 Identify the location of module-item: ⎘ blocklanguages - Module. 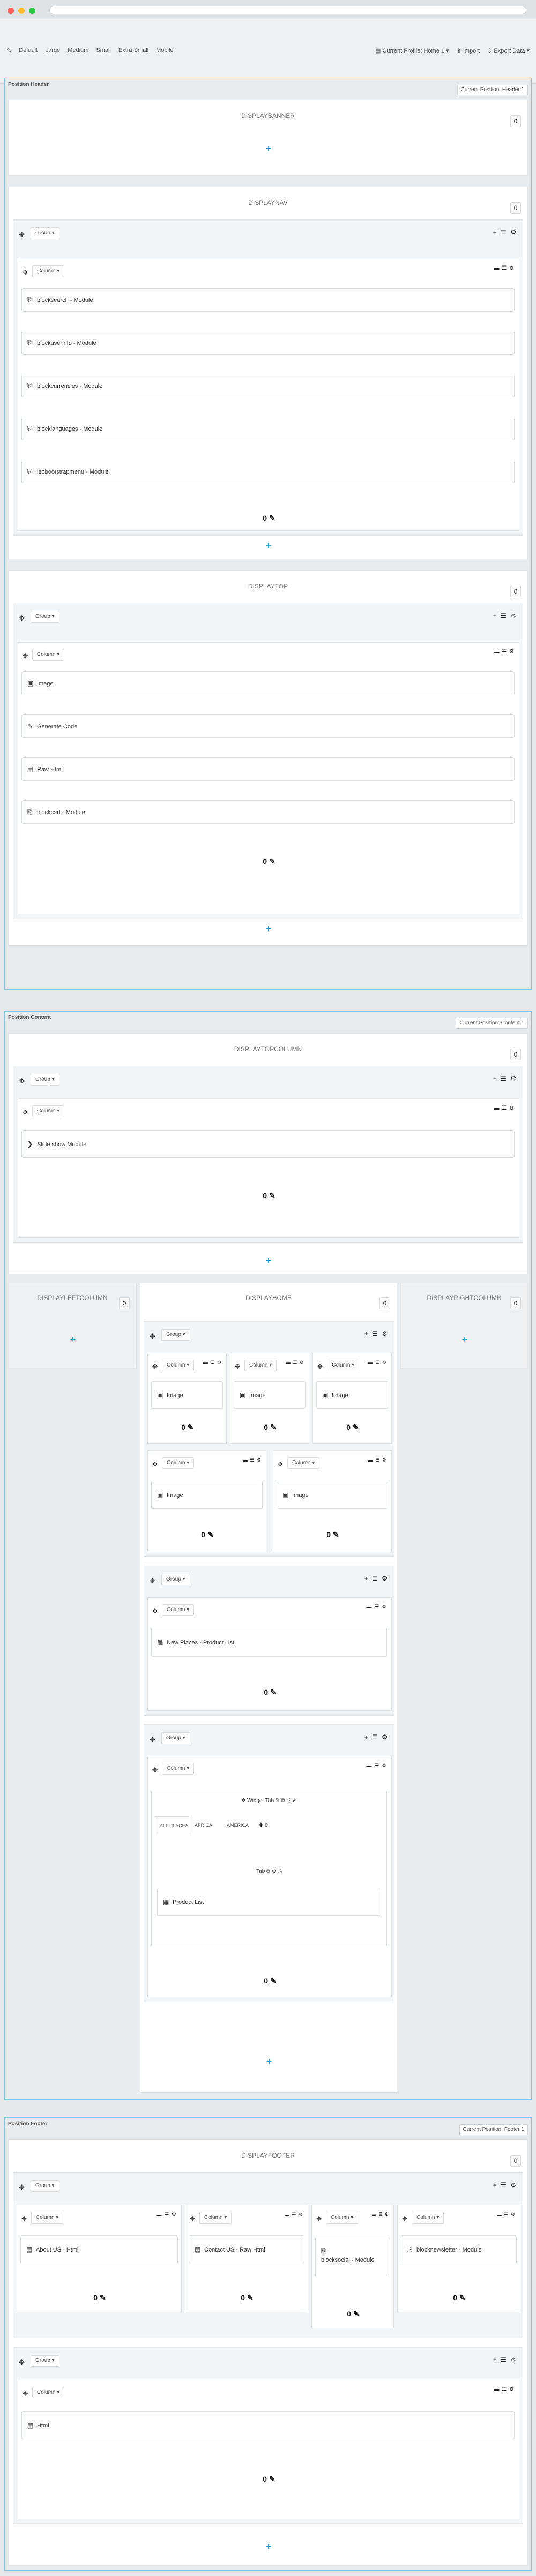
(268, 428).